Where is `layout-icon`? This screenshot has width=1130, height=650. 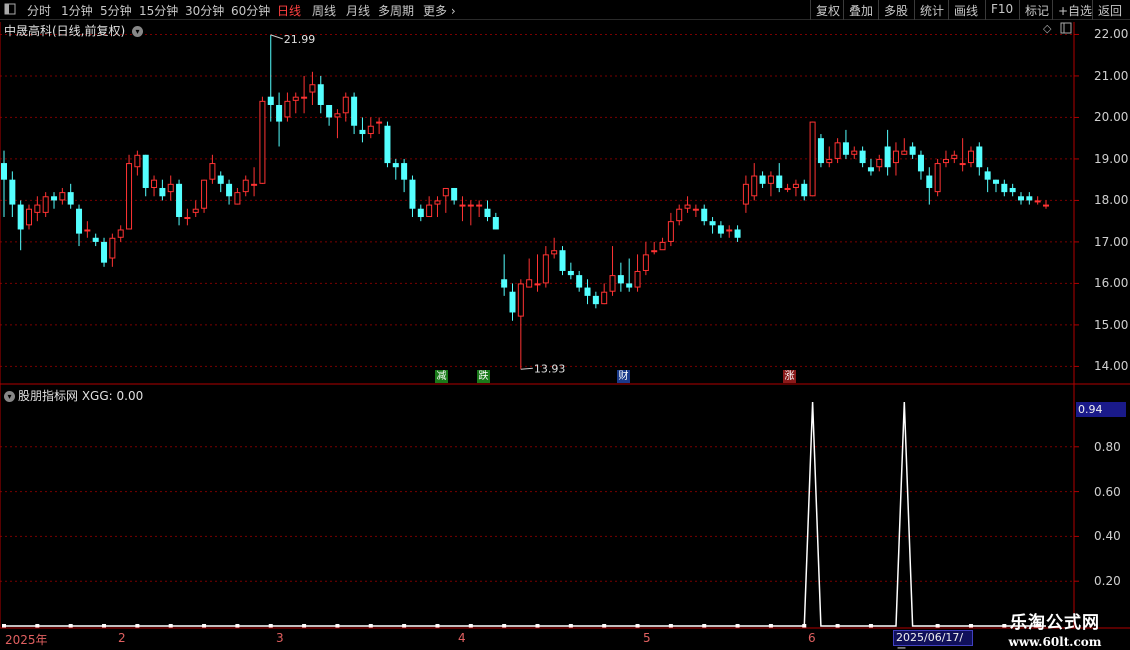 layout-icon is located at coordinates (1066, 29).